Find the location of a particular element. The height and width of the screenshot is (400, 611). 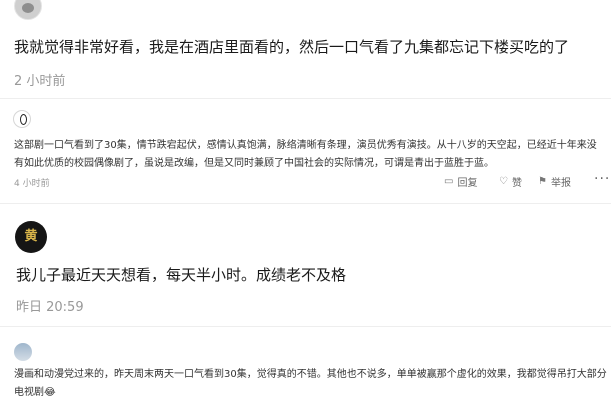

reply-button: ▭ 回复 is located at coordinates (461, 181).